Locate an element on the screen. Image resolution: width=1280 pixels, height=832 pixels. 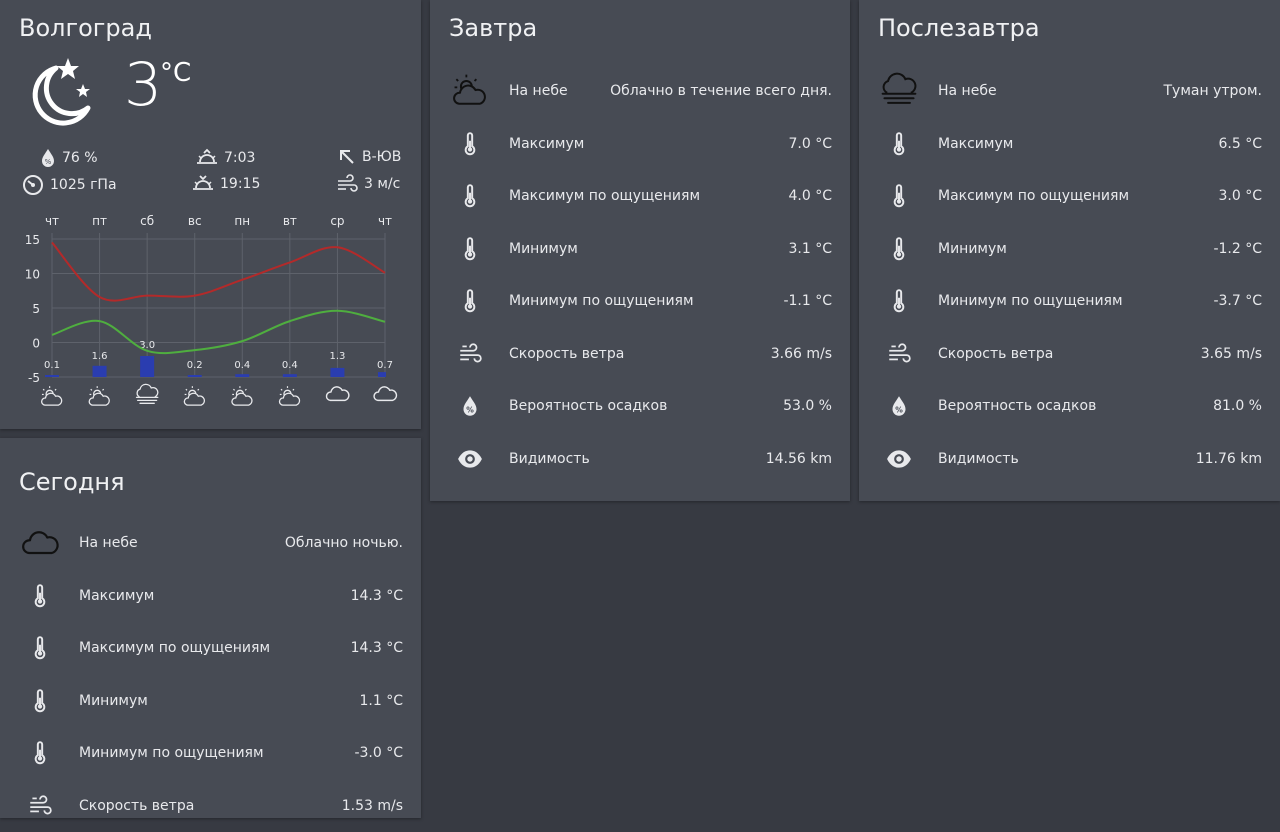
chart-day-label: вт is located at coordinates (290, 221).